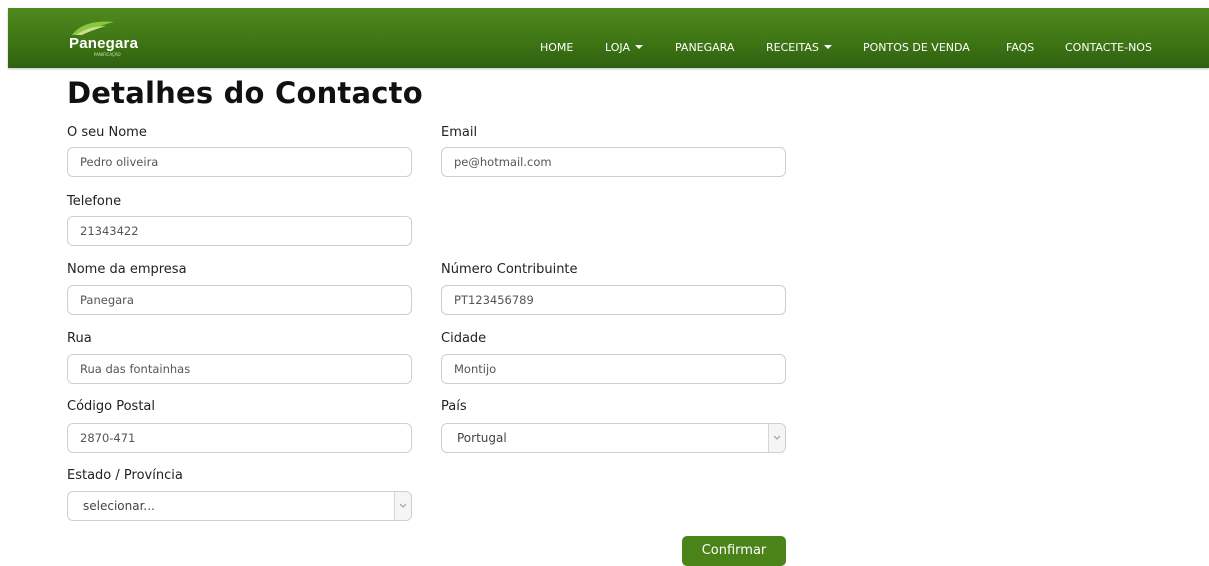  I want to click on confirm-button: Confirmar, so click(734, 551).